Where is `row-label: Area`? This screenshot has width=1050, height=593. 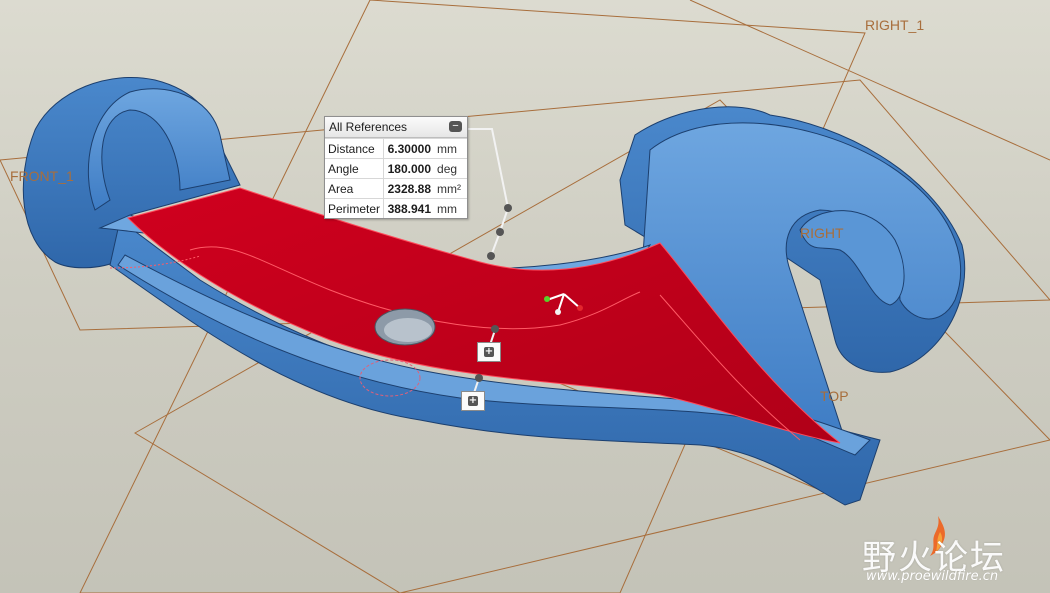
row-label: Area is located at coordinates (355, 188).